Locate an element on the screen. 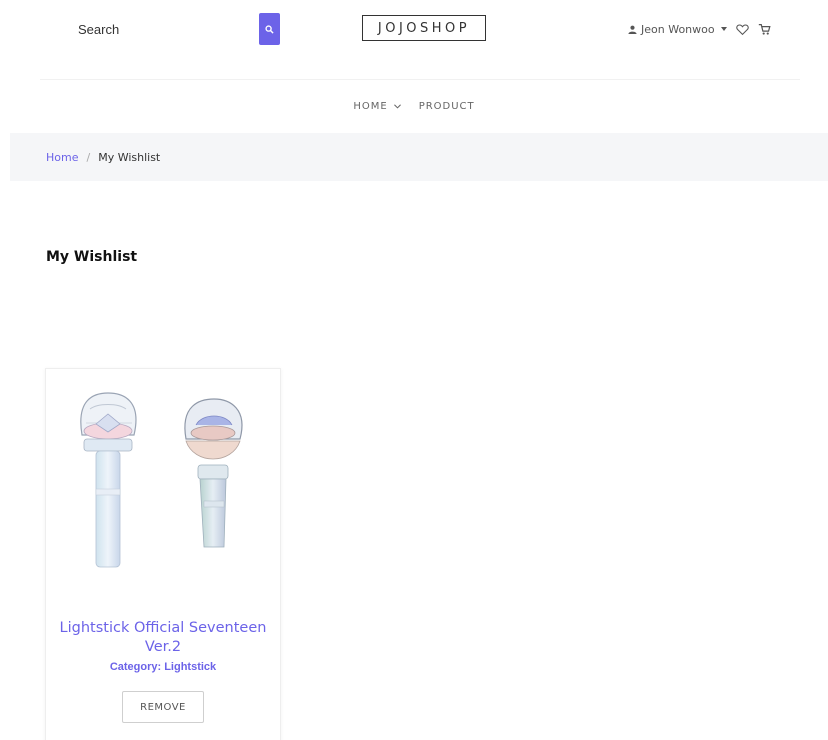 The image size is (828, 740). search-box is located at coordinates (171, 29).